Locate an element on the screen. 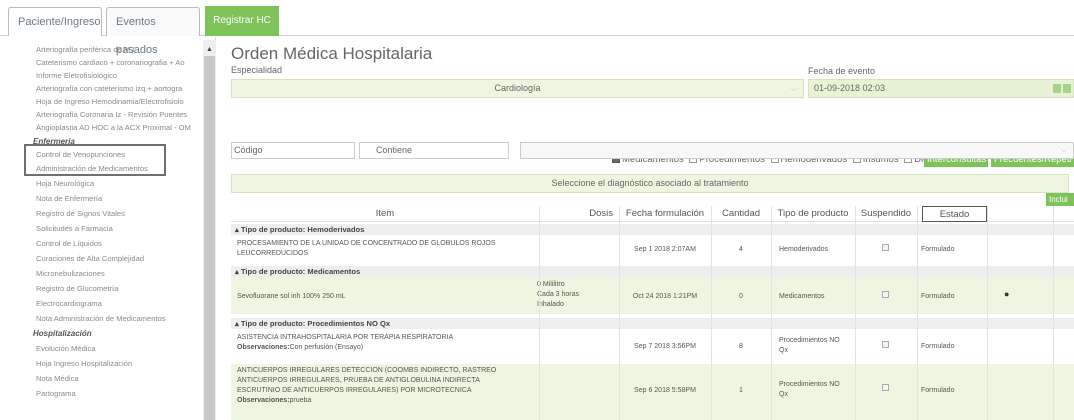 The image size is (1074, 420). codigo-input: Código is located at coordinates (293, 150).